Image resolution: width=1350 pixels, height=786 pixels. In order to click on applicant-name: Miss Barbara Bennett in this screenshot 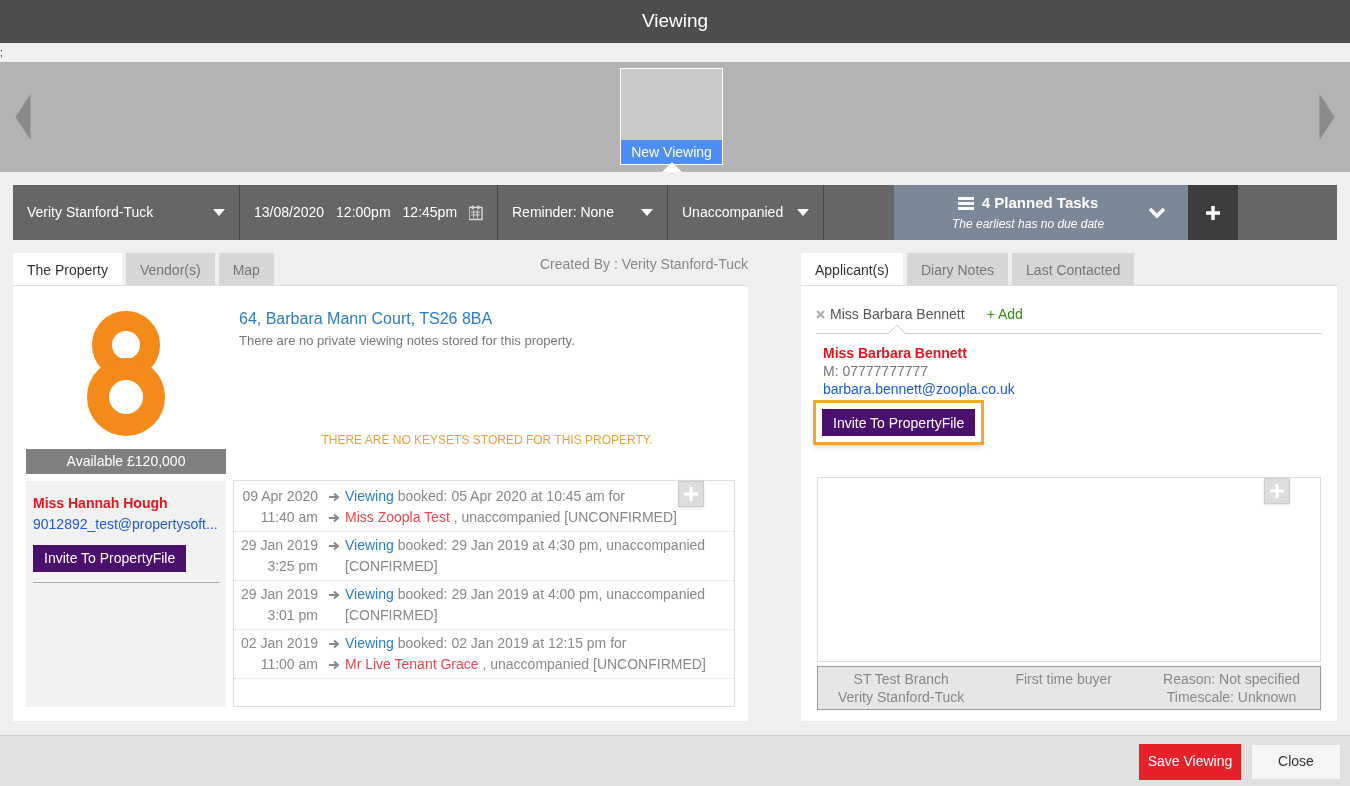, I will do `click(895, 353)`.